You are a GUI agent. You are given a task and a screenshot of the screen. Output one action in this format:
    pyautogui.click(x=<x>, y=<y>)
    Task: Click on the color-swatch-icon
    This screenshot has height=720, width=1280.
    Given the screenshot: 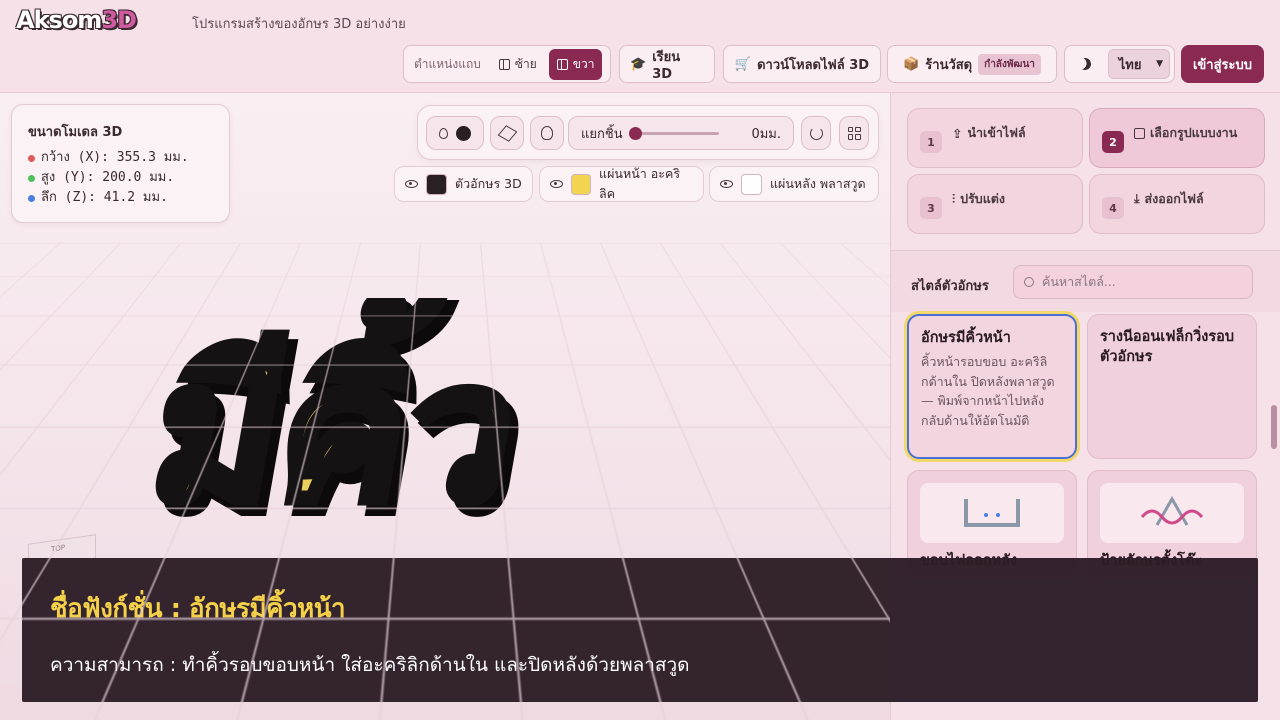 What is the action you would take?
    pyautogui.click(x=463, y=133)
    